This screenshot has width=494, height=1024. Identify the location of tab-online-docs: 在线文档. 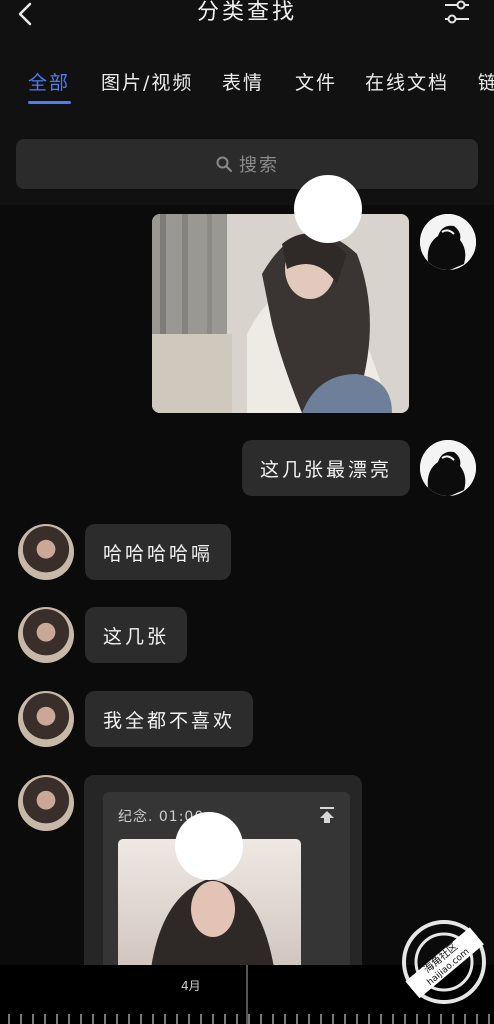
(407, 81).